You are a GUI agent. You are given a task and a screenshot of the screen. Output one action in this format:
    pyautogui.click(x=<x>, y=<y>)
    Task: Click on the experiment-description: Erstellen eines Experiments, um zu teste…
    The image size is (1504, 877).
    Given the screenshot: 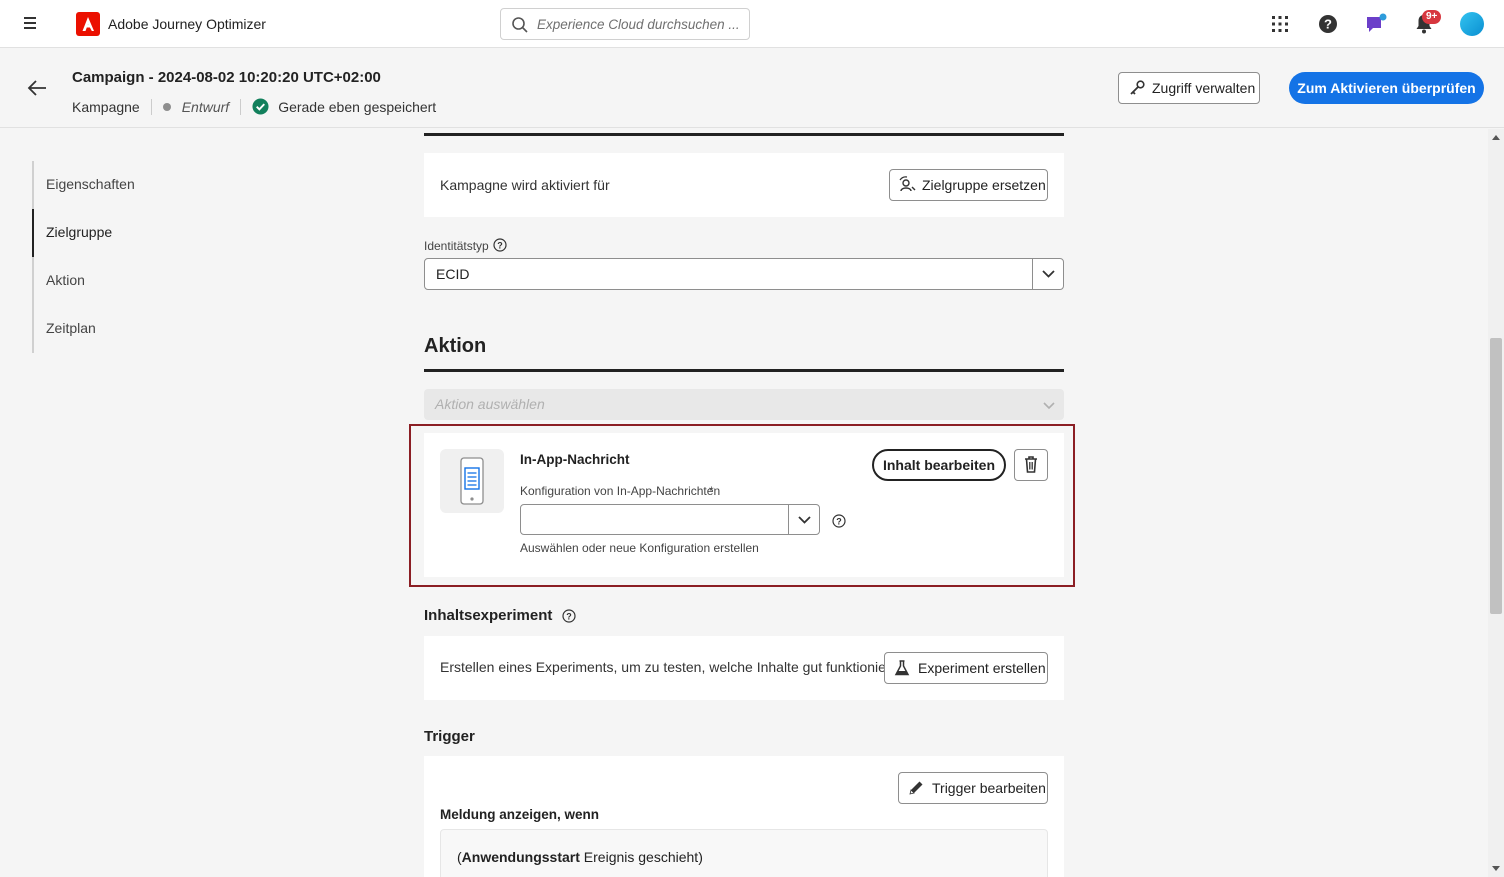 What is the action you would take?
    pyautogui.click(x=675, y=667)
    